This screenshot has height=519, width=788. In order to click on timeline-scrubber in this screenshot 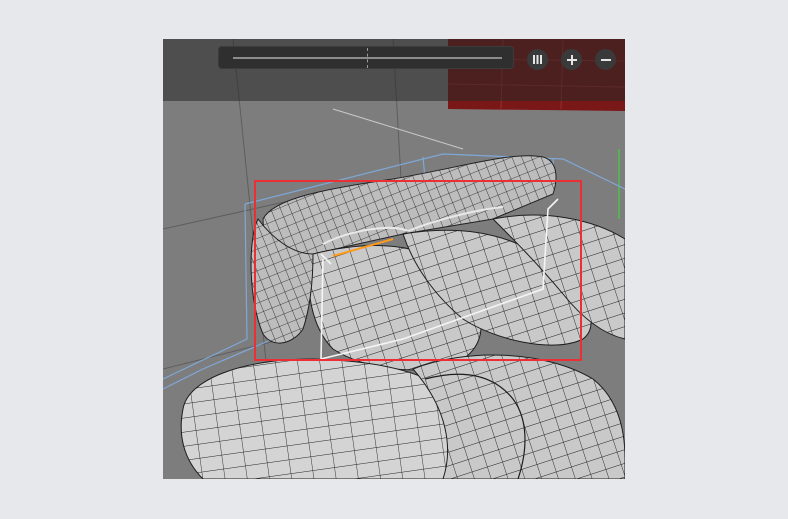, I will do `click(366, 57)`.